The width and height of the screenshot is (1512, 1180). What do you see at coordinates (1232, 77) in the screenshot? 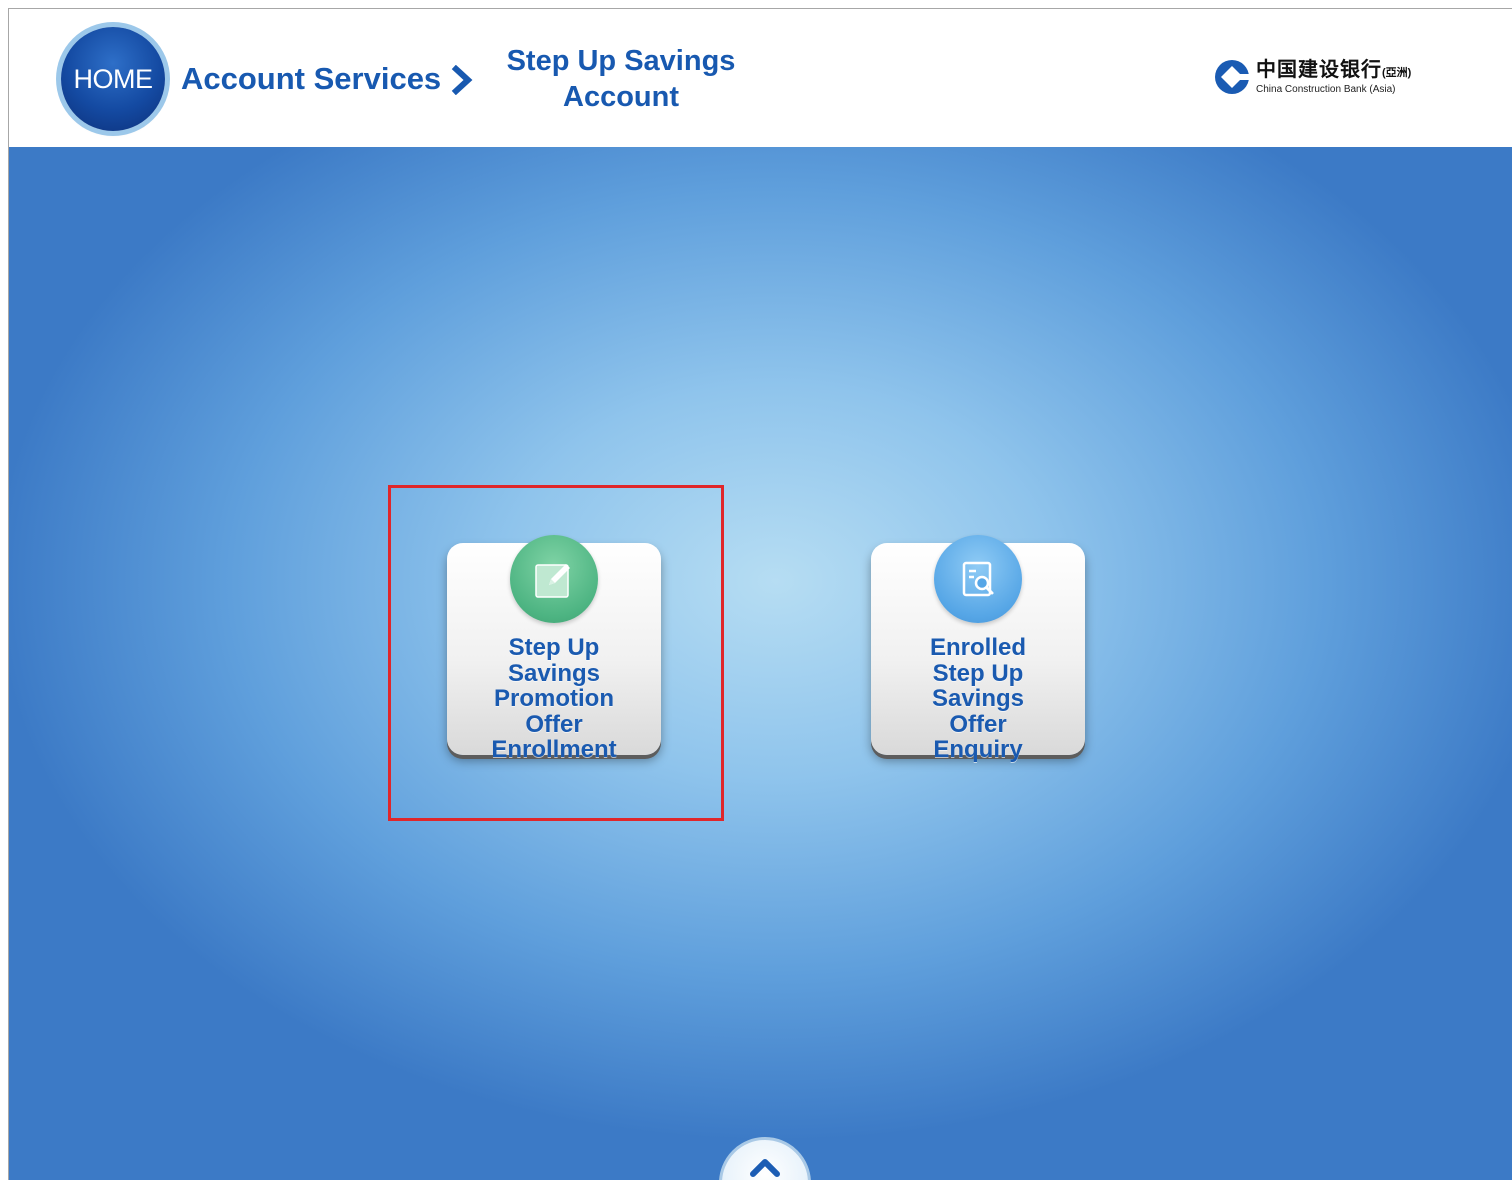
I see `ccb-logo-icon` at bounding box center [1232, 77].